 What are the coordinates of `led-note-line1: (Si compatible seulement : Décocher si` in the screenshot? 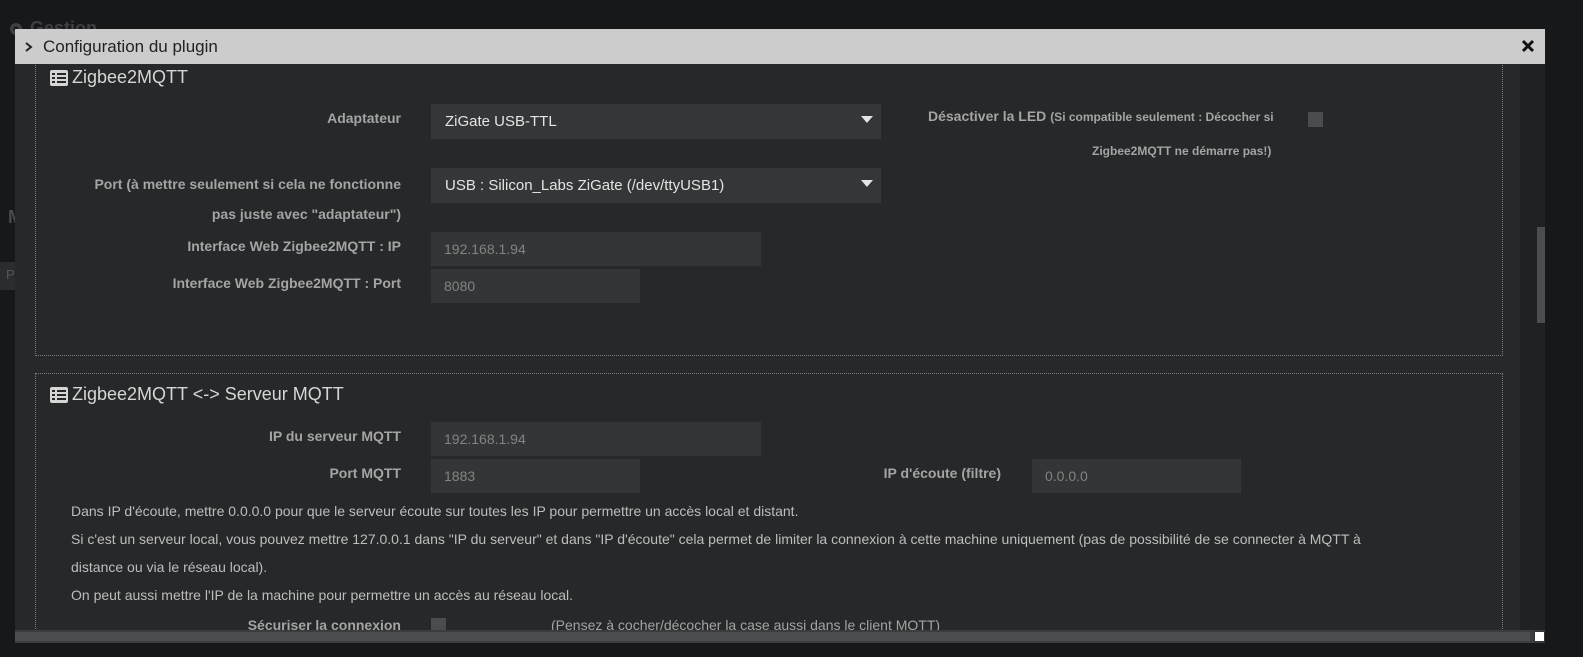 It's located at (1162, 117).